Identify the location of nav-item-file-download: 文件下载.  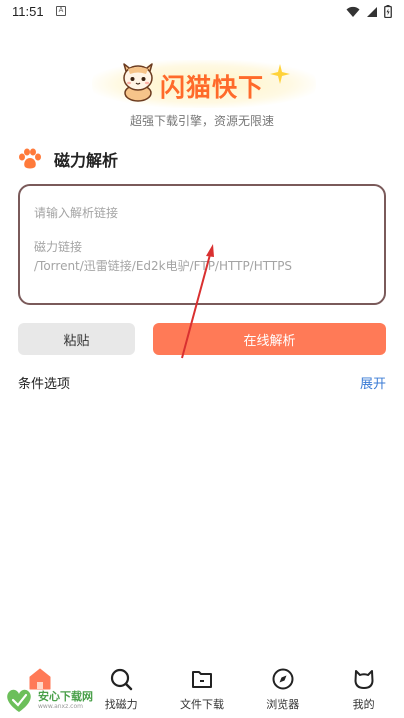
(202, 691).